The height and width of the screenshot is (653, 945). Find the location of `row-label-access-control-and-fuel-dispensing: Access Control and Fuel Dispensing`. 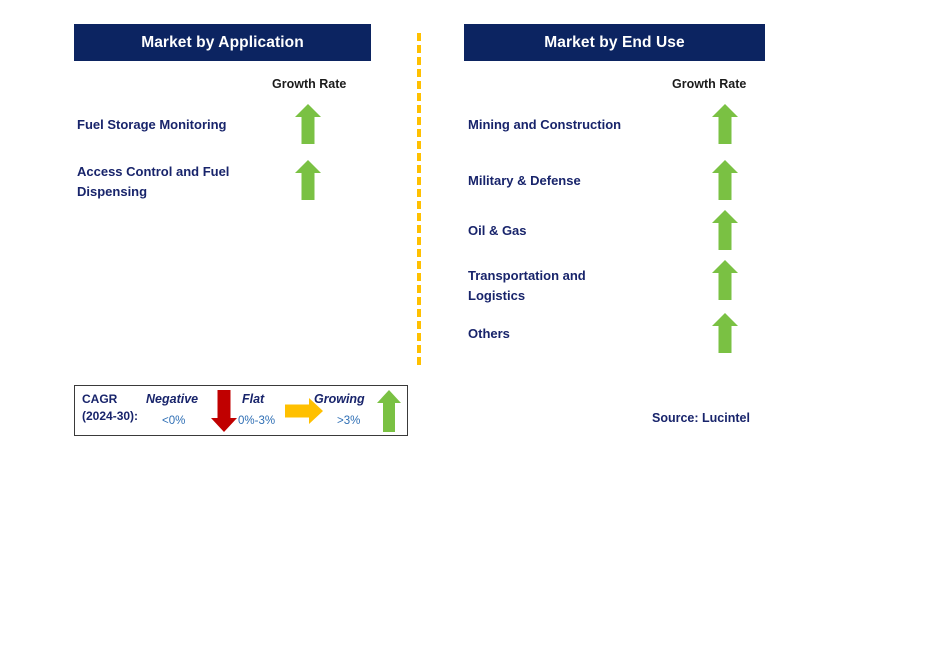

row-label-access-control-and-fuel-dispensing: Access Control and Fuel Dispensing is located at coordinates (153, 181).